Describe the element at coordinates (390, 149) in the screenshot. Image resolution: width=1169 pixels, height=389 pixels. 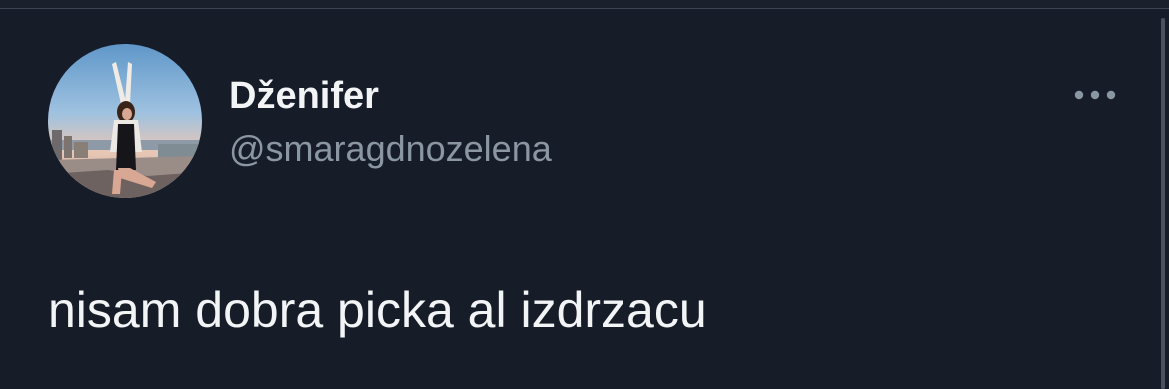
I see `user-handle: @smaragdnozelena` at that location.